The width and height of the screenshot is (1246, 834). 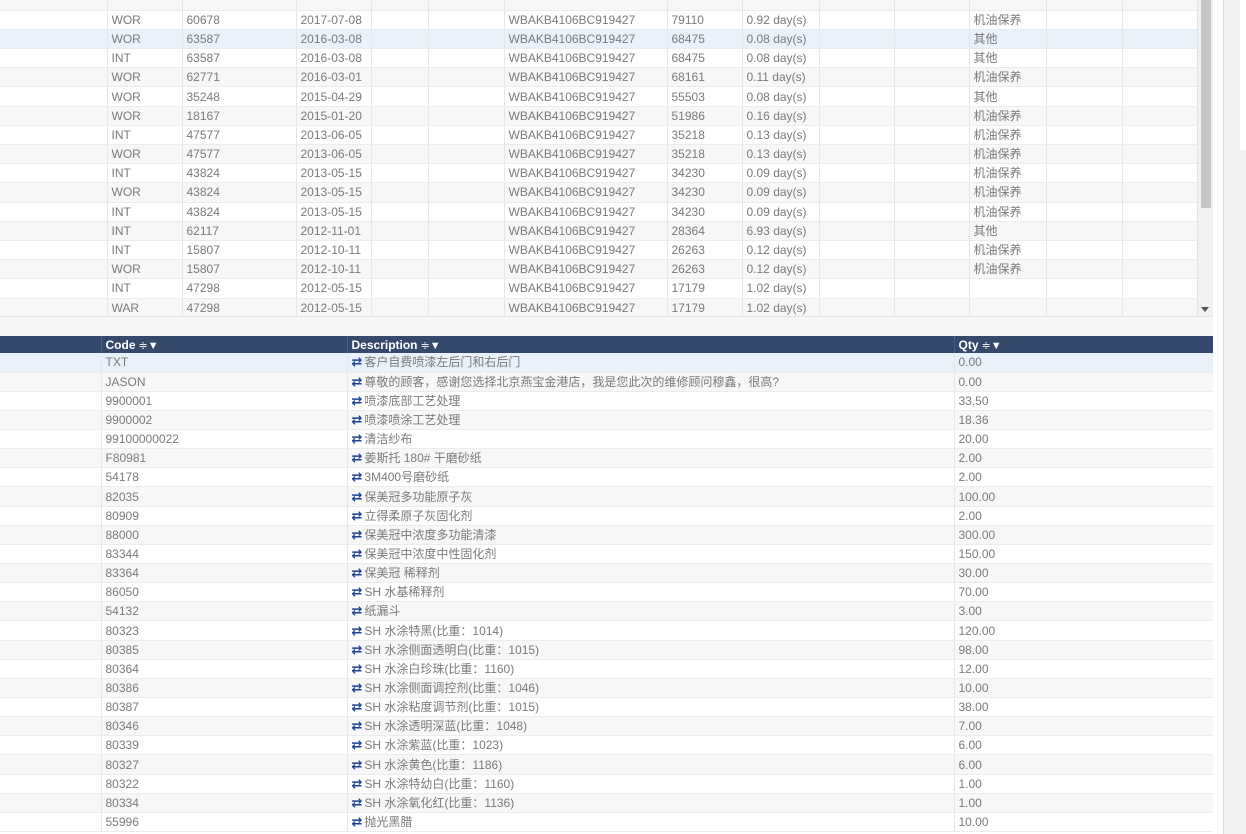 What do you see at coordinates (224, 344) in the screenshot?
I see `header-code: Code ≑▼` at bounding box center [224, 344].